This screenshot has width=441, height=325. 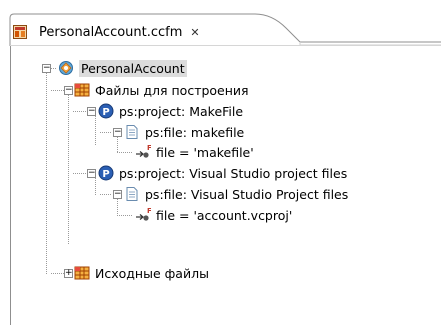 What do you see at coordinates (46, 68) in the screenshot?
I see `collapse-root-toggle: −` at bounding box center [46, 68].